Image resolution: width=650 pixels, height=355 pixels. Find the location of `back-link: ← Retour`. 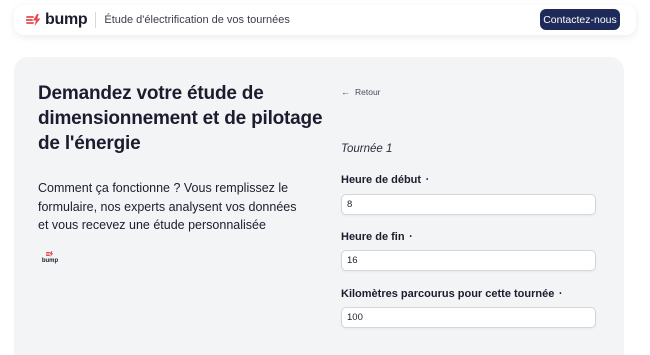

back-link: ← Retour is located at coordinates (361, 92).